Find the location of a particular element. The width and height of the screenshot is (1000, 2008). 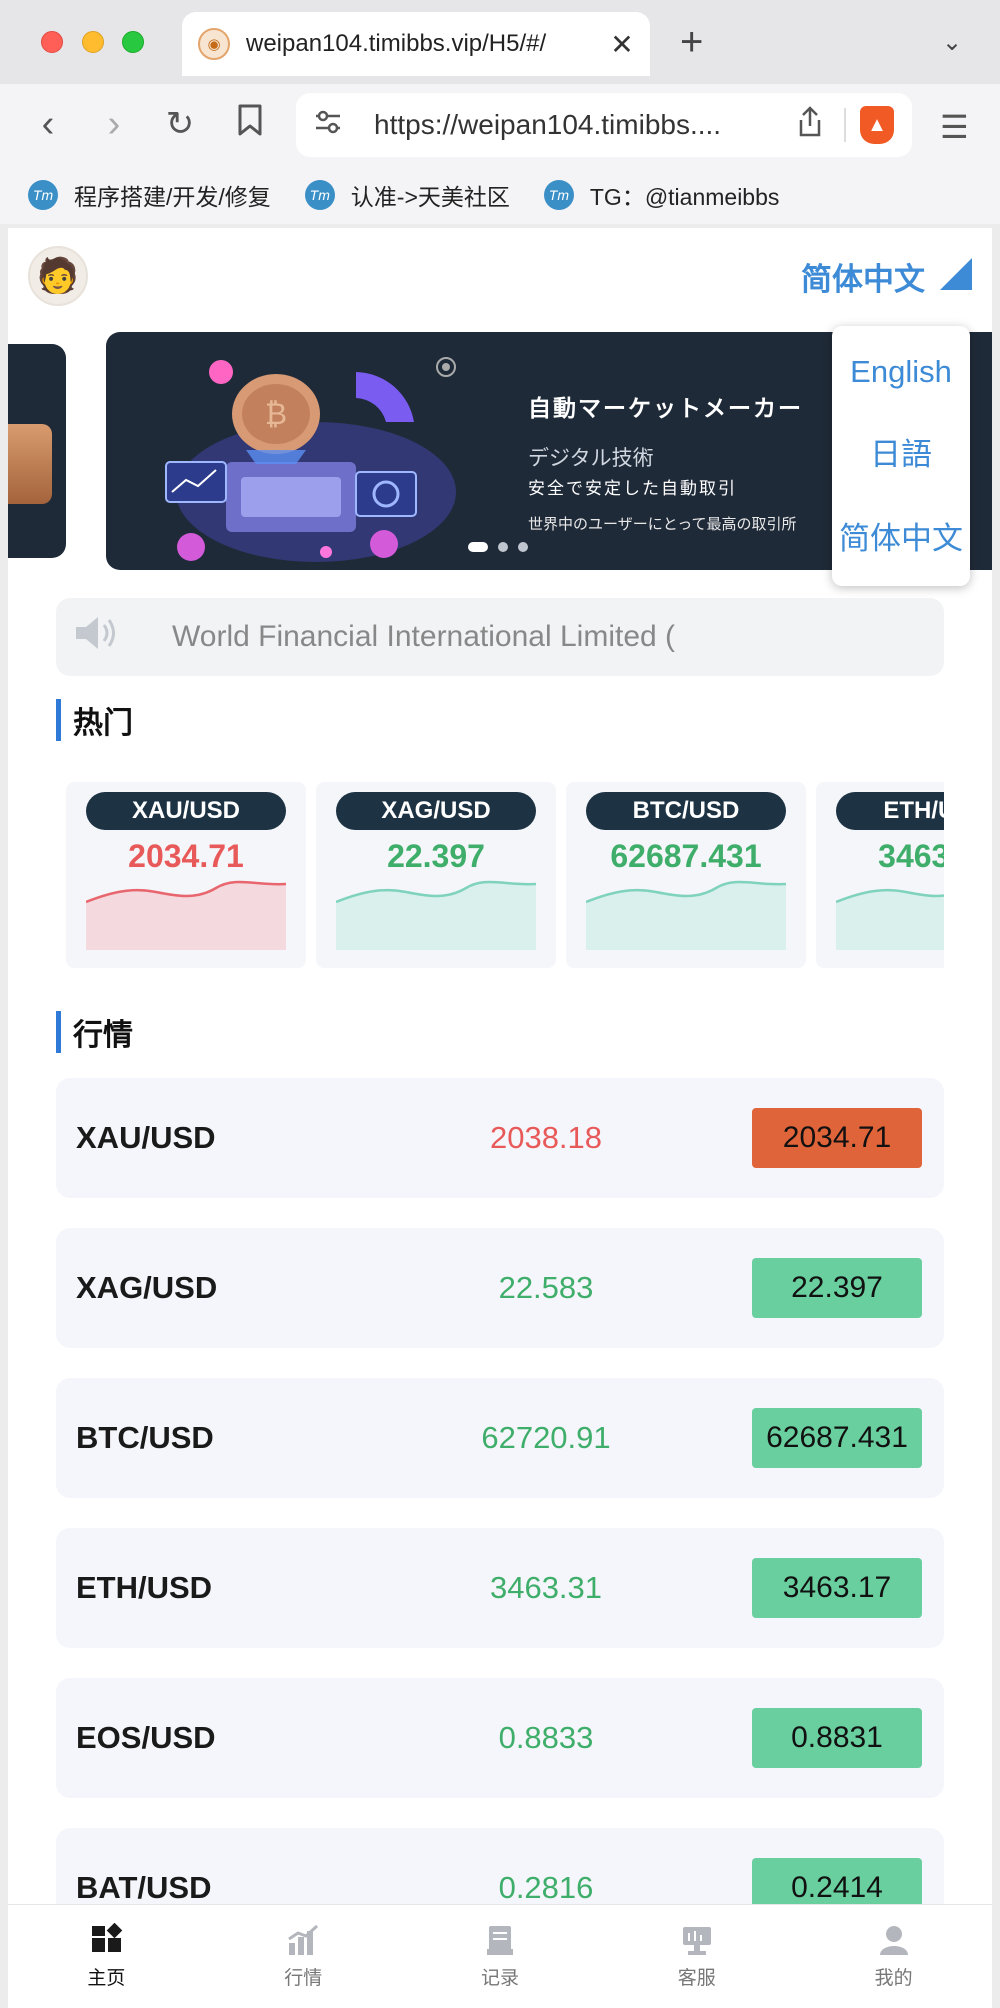

bookmark-item: Tm TG：@tianmeibbs is located at coordinates (661, 195).